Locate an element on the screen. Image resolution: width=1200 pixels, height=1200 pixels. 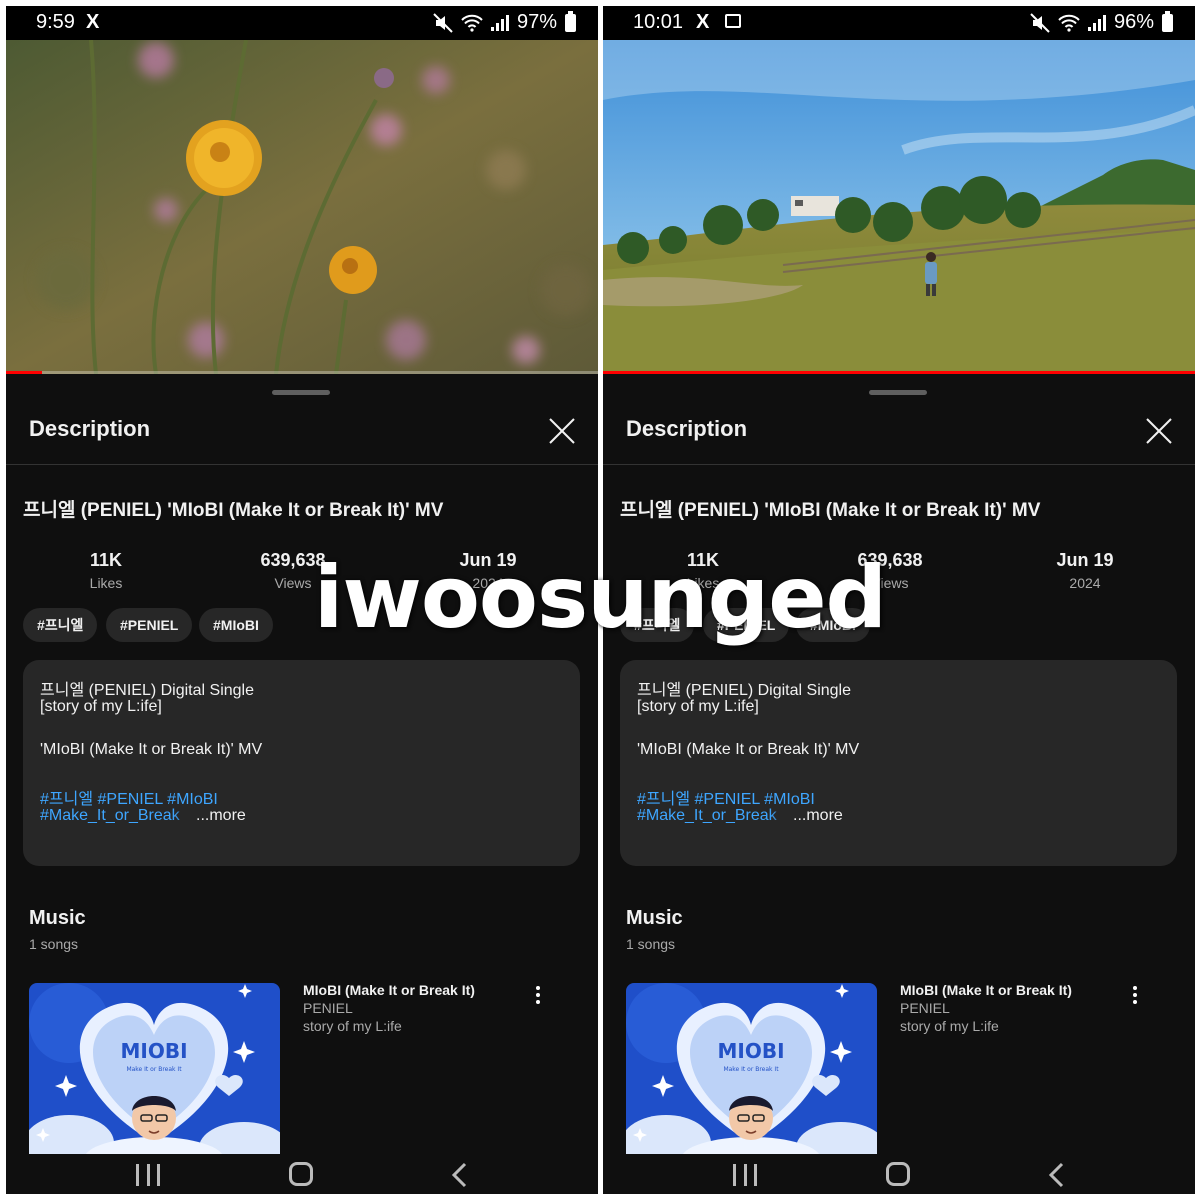
battery-percent: 97% is located at coordinates (536, 22).